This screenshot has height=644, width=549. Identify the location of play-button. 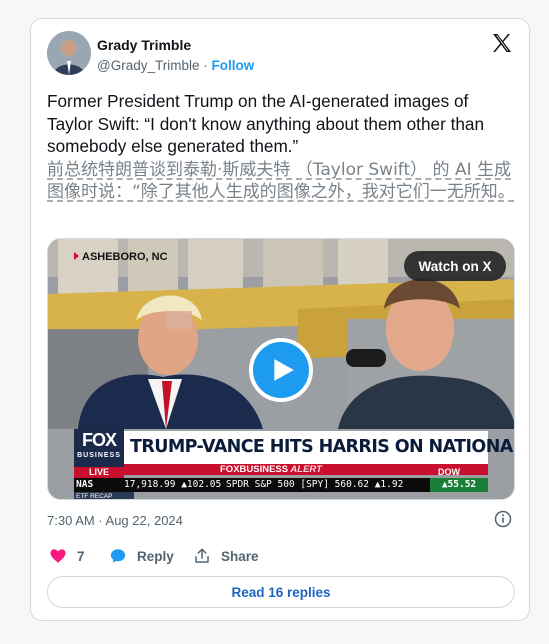
(281, 370).